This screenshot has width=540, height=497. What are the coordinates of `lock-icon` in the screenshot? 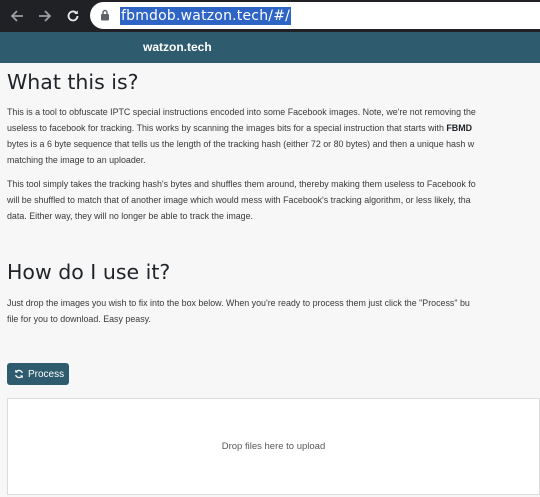 It's located at (105, 15).